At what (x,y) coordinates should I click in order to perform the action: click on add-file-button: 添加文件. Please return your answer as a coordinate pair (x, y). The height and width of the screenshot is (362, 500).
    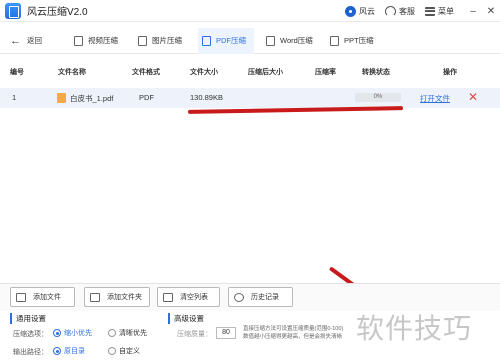
    Looking at the image, I should click on (42, 297).